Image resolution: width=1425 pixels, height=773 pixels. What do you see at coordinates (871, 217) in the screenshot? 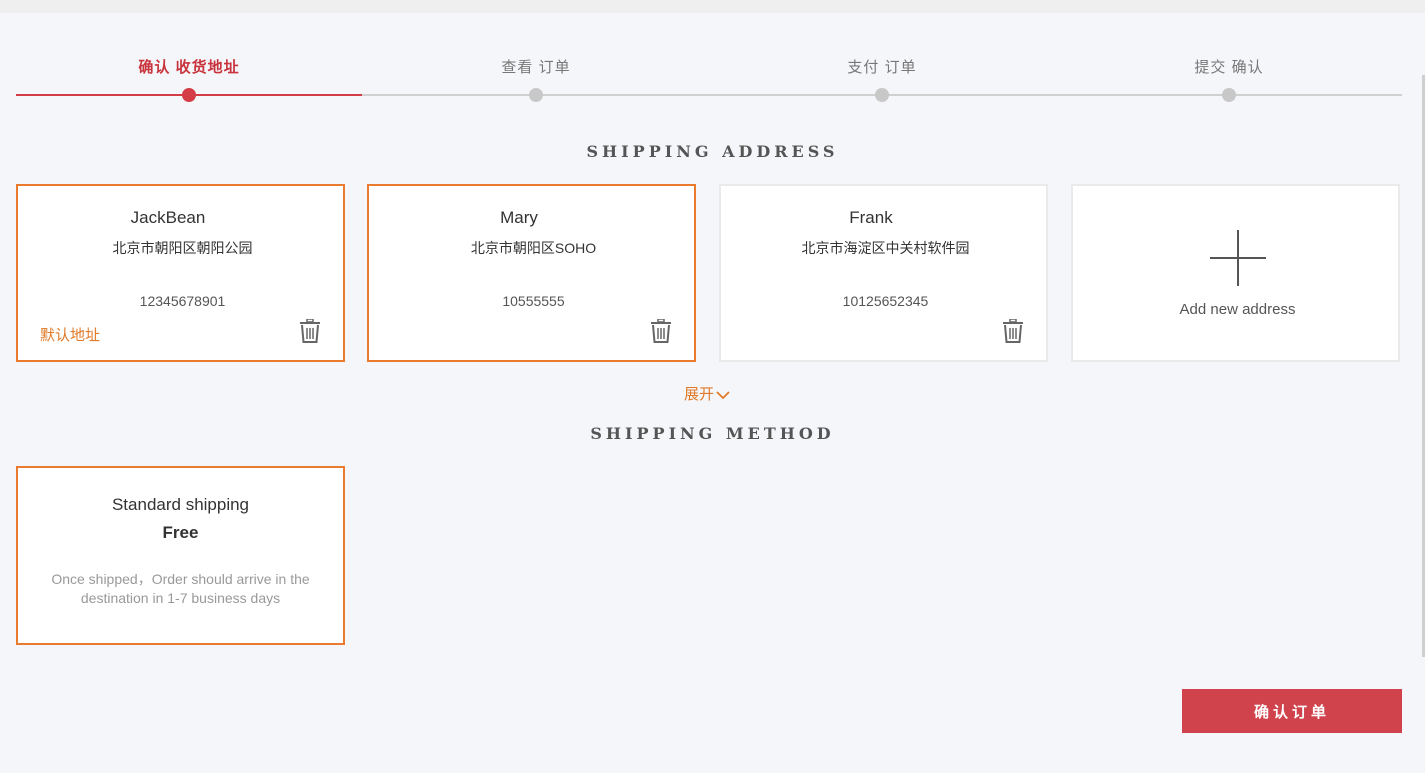
I see `address-name: Frank` at bounding box center [871, 217].